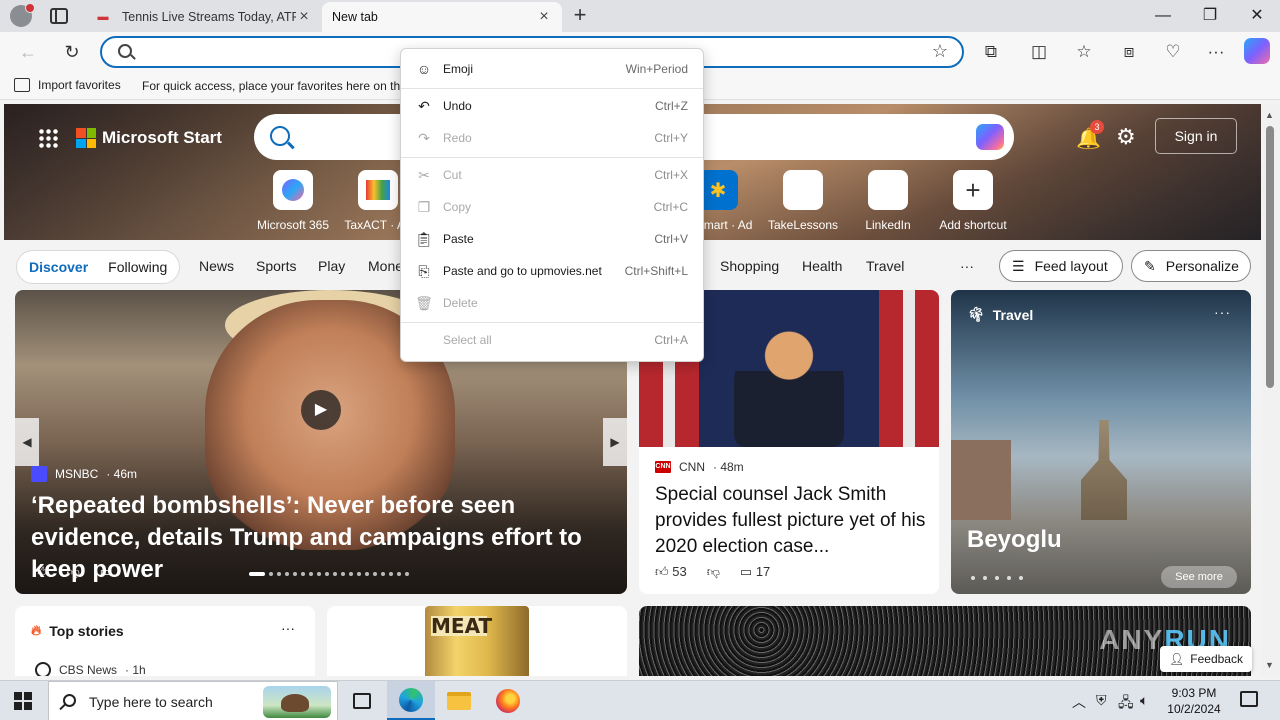 This screenshot has height=720, width=1280. I want to click on menu-item-cut: ✂ Cut Ctrl+X, so click(552, 175).